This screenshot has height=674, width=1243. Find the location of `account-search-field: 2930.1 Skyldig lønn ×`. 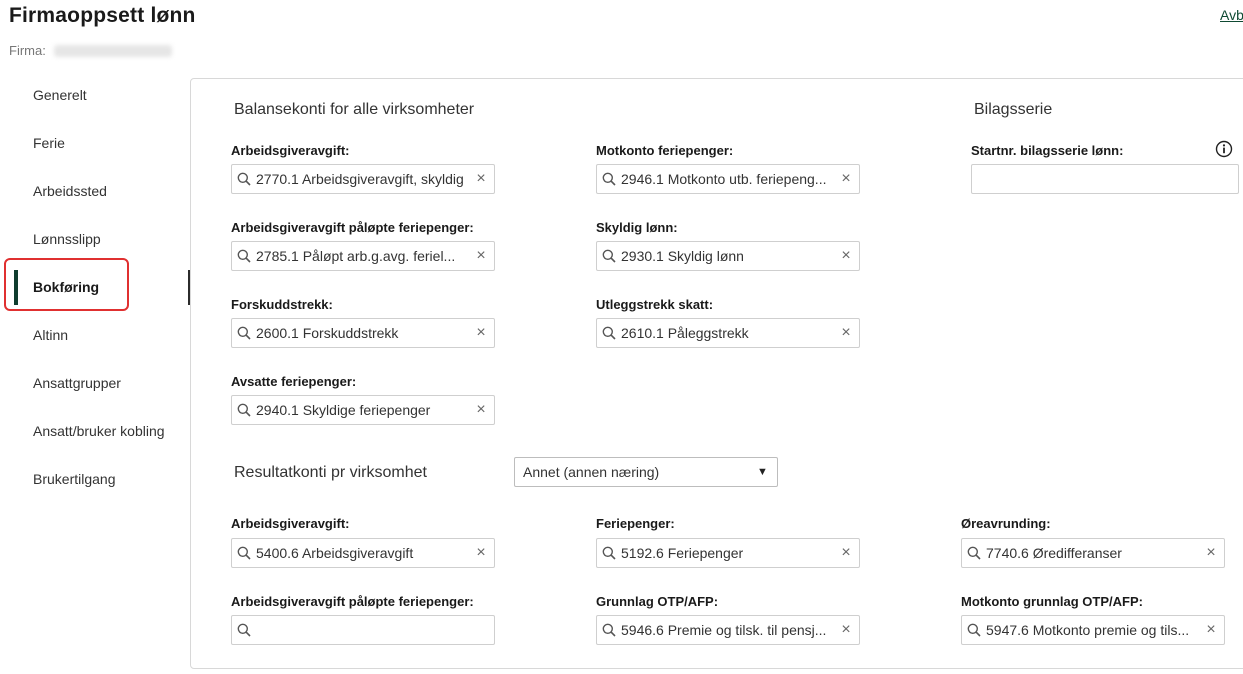

account-search-field: 2930.1 Skyldig lønn × is located at coordinates (728, 256).